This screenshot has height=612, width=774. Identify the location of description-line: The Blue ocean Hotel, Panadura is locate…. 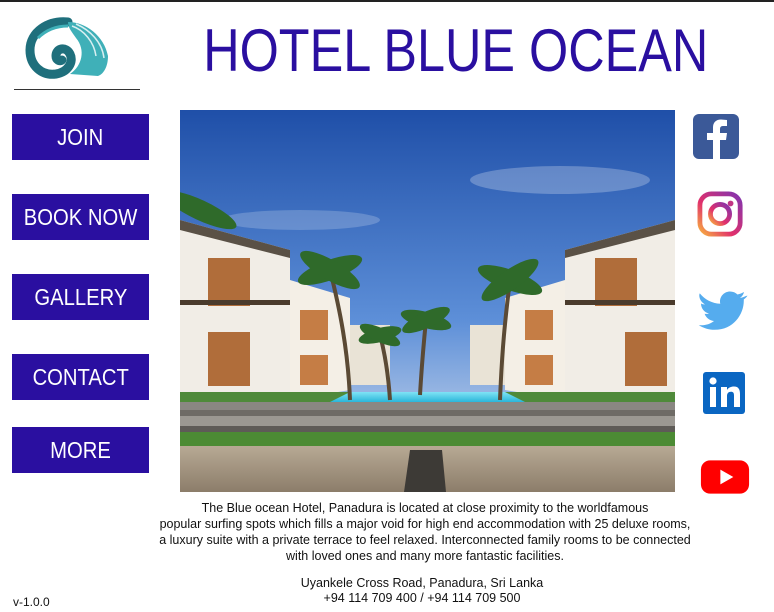
(425, 508).